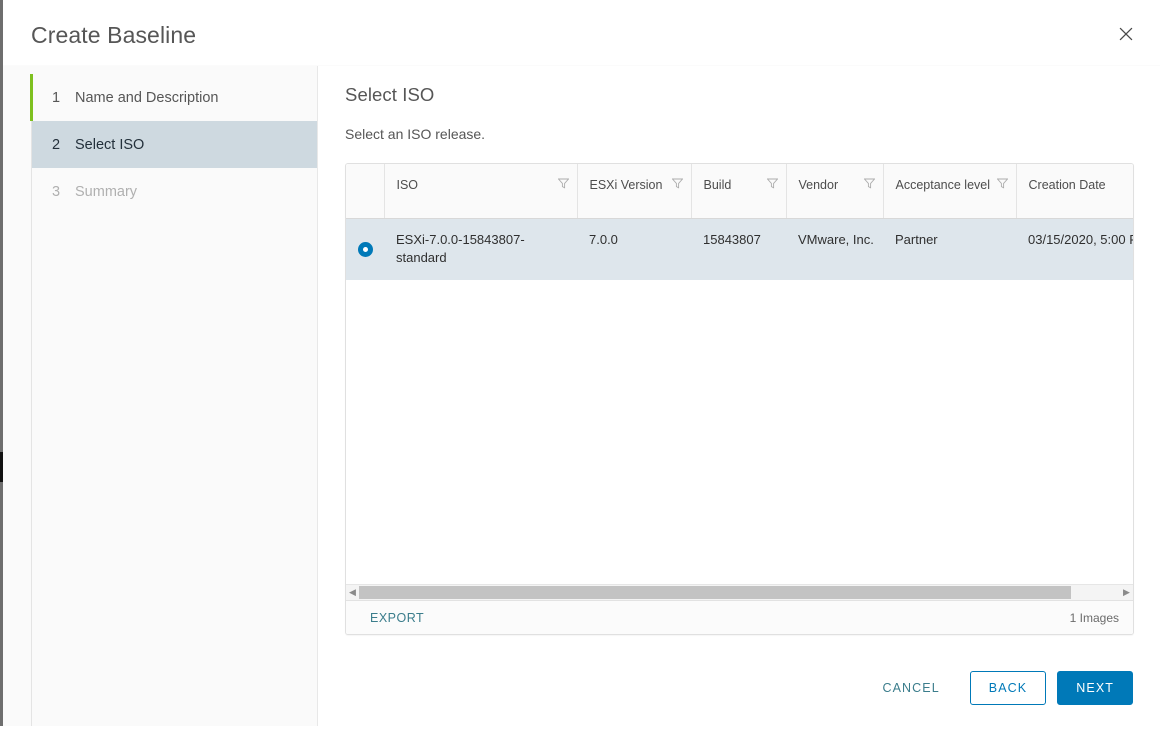 The image size is (1160, 729). I want to click on scroll-right-arrow-icon: ▶, so click(1126, 593).